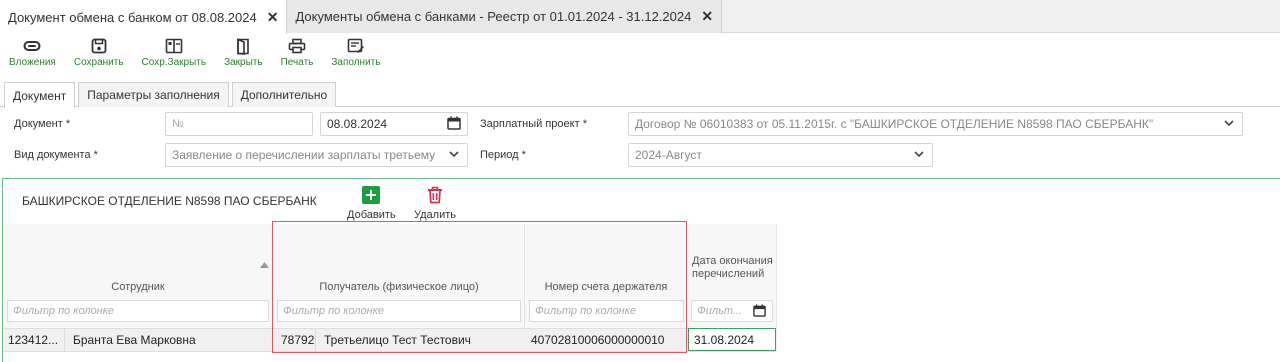 The width and height of the screenshot is (1280, 362). I want to click on cell-recipient-name: Третьелицо Тест Тестович, so click(397, 340).